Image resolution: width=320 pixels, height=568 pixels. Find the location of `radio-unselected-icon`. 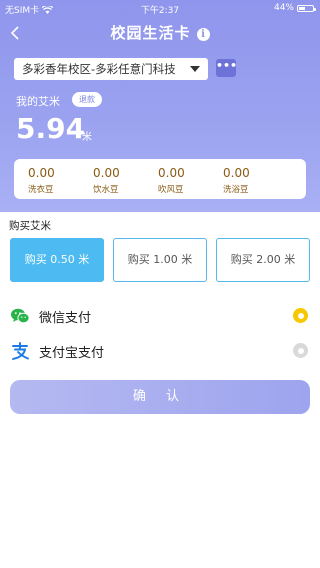

radio-unselected-icon is located at coordinates (300, 350).